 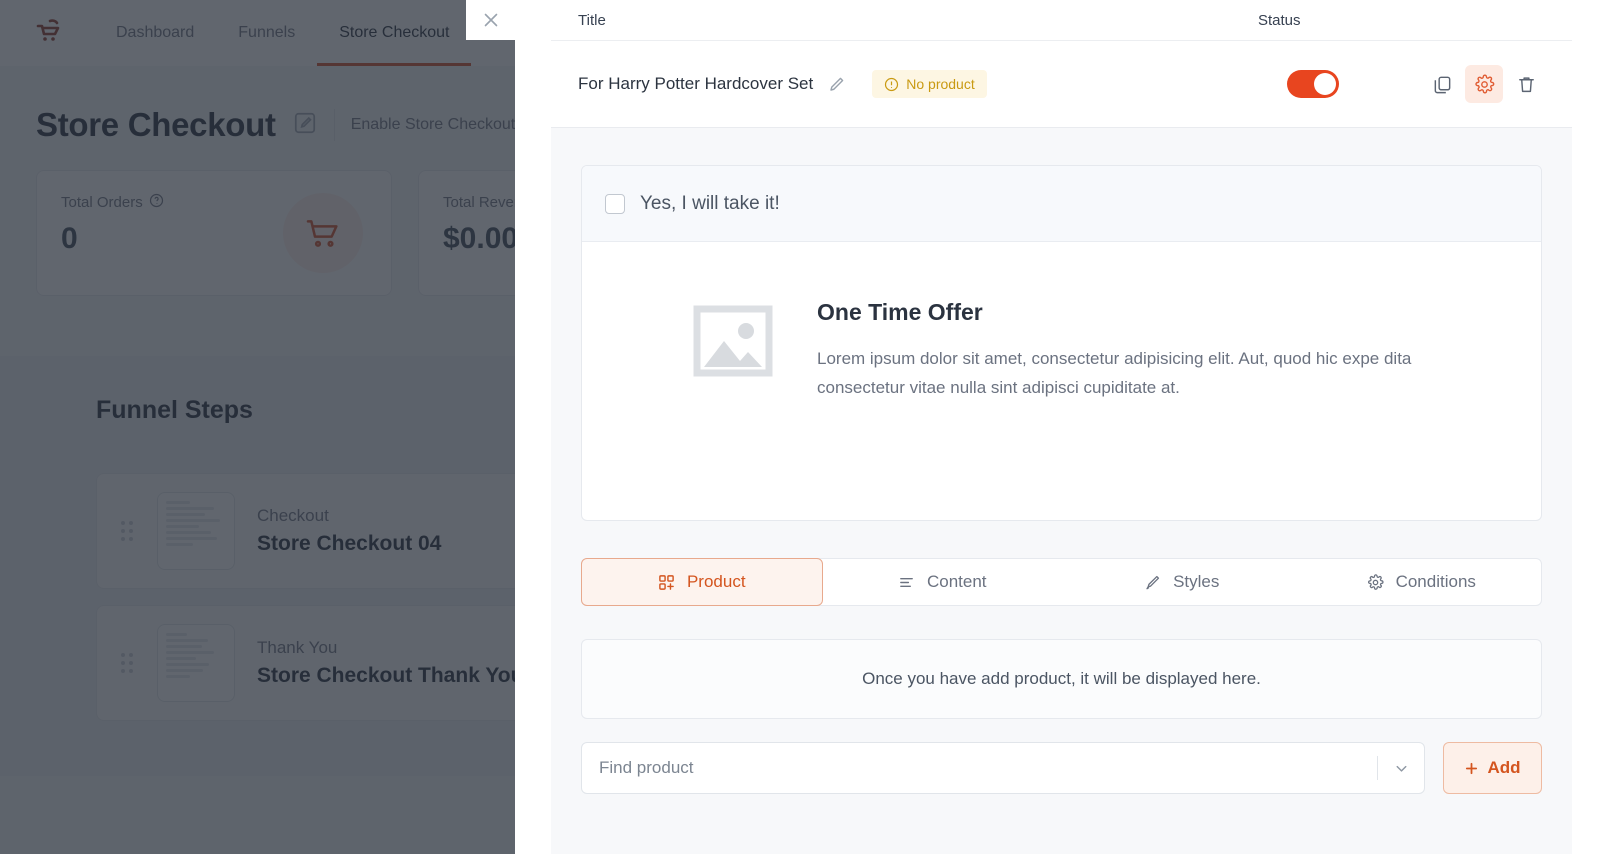 I want to click on settings-tabs: Product Content Styles Conditions, so click(x=1061, y=582).